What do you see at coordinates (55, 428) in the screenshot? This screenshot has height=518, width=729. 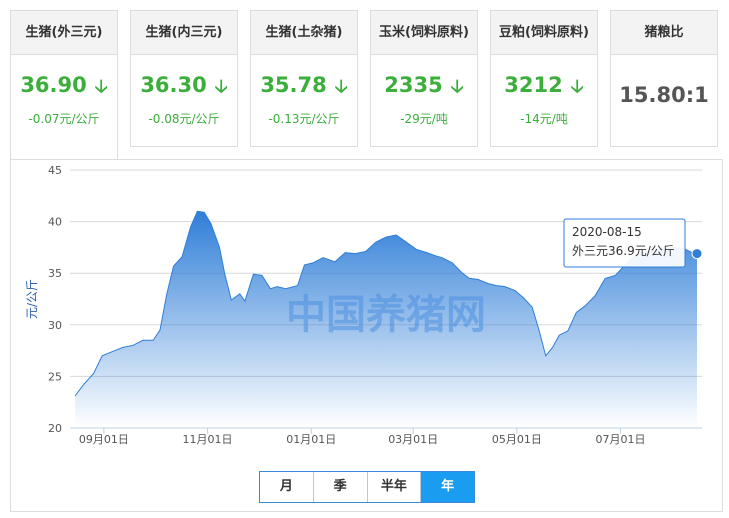 I see `y-tick-label: 20` at bounding box center [55, 428].